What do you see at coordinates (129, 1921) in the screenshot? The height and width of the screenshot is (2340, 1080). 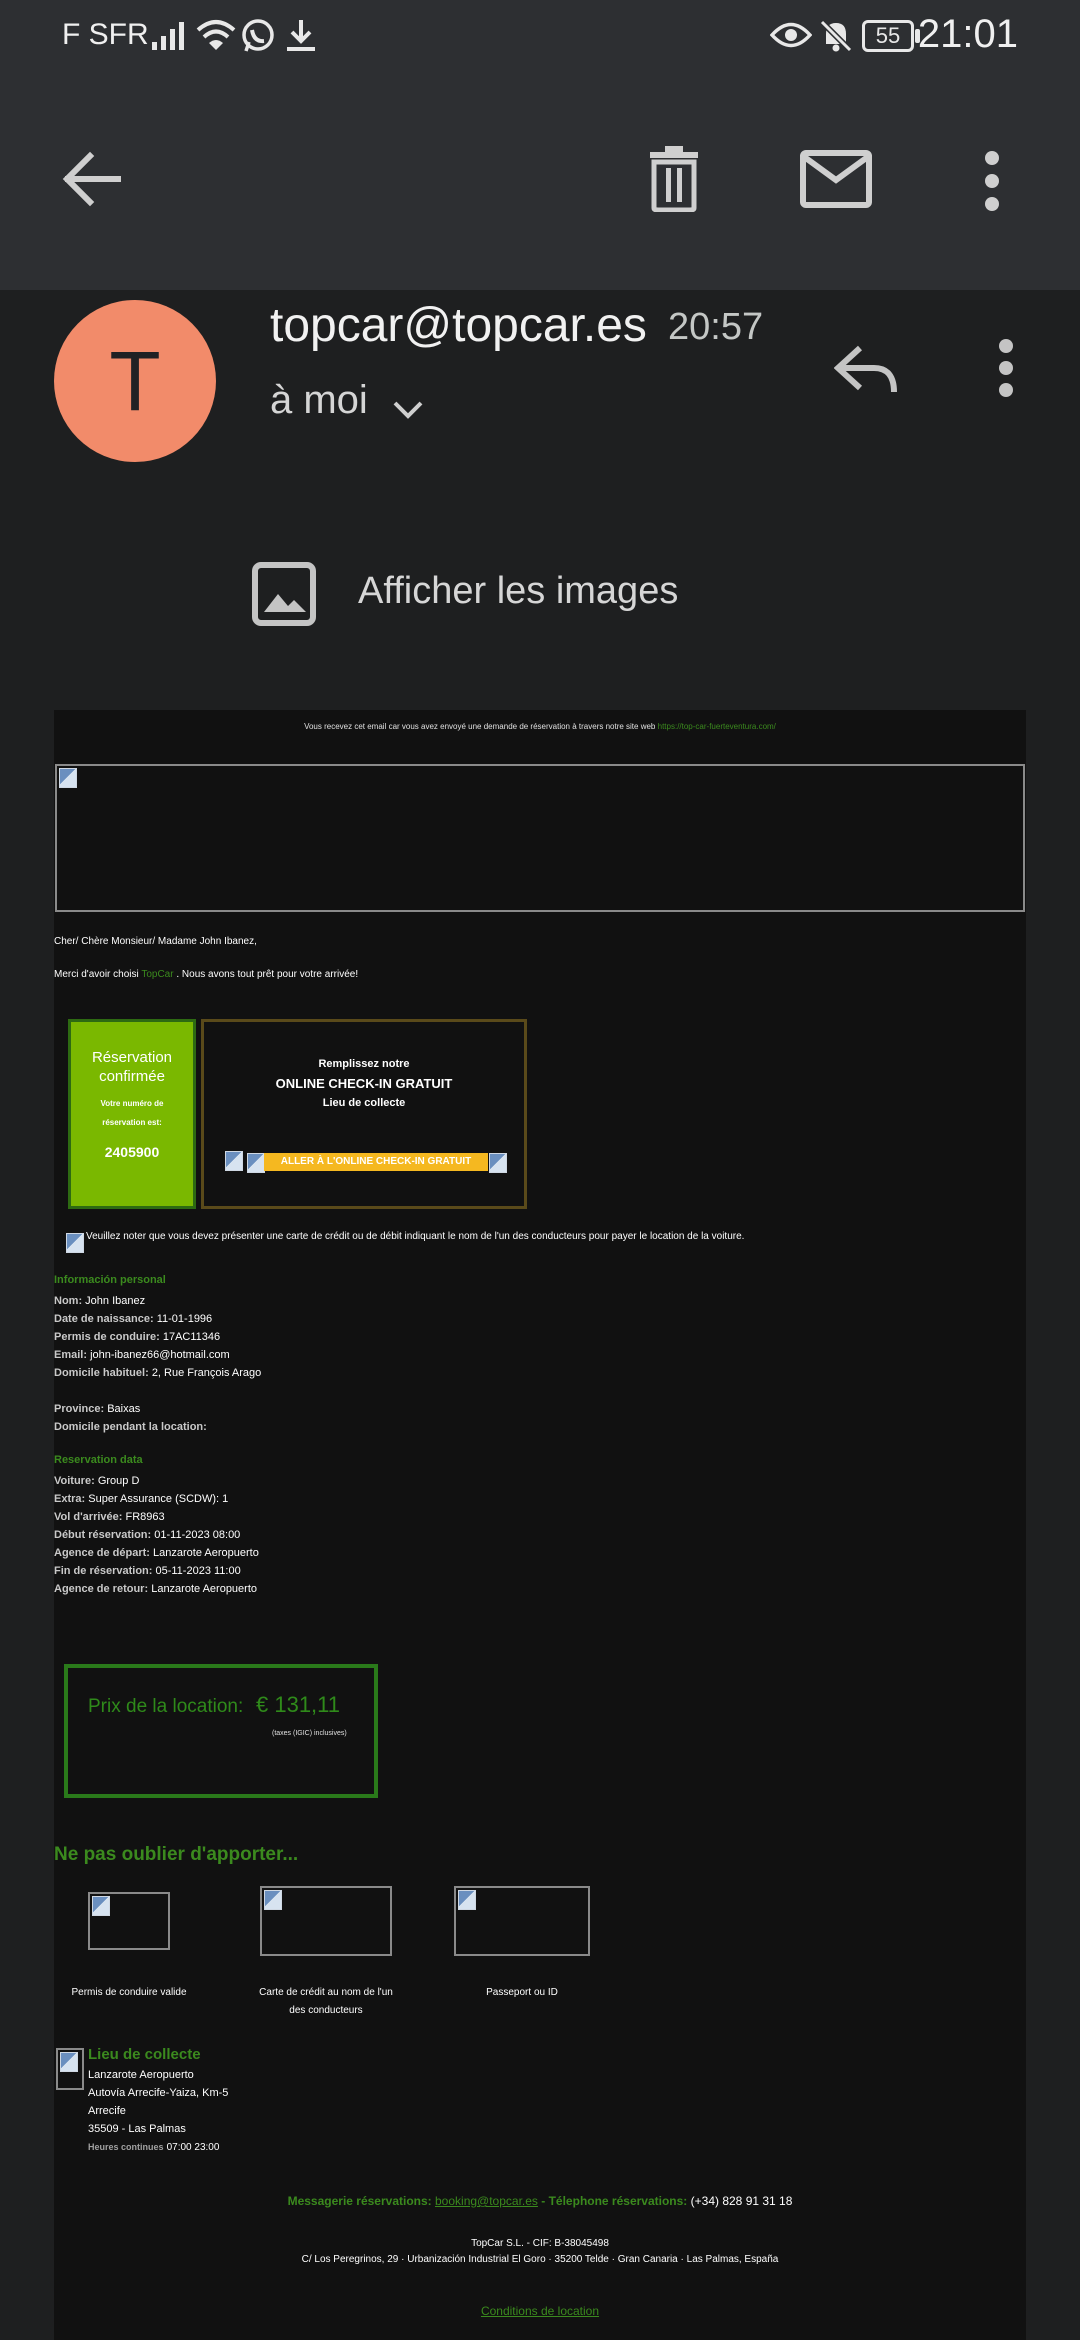 I see `license-image-placeholder` at bounding box center [129, 1921].